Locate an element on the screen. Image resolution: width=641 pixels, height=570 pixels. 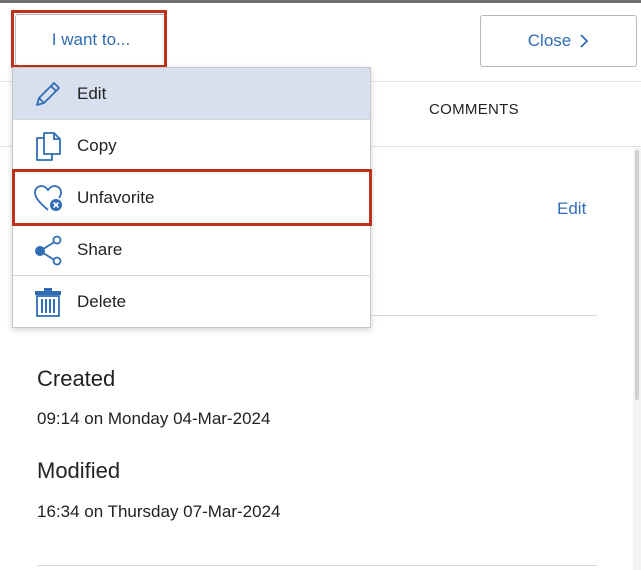
created-label: Created is located at coordinates (76, 378).